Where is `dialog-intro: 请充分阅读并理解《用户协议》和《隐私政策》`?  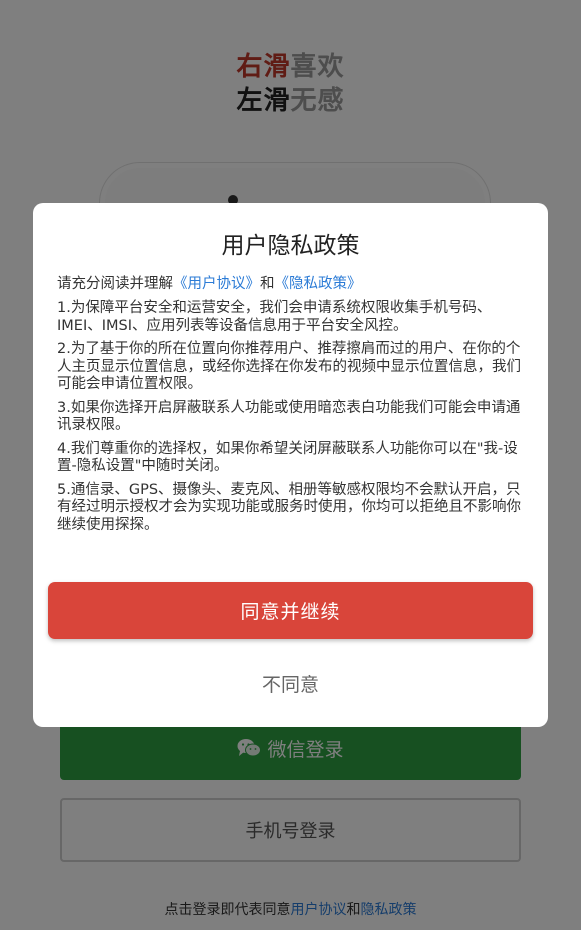
dialog-intro: 请充分阅读并理解《用户协议》和《隐私政策》 is located at coordinates (290, 284).